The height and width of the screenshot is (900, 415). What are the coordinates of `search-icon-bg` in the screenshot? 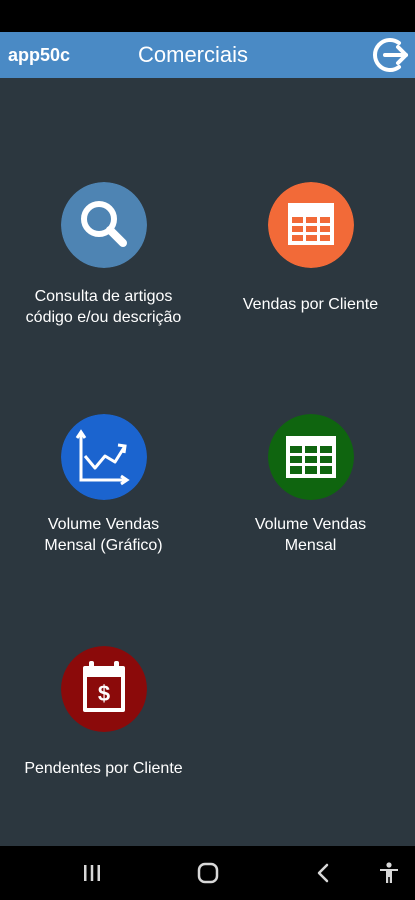 It's located at (104, 225).